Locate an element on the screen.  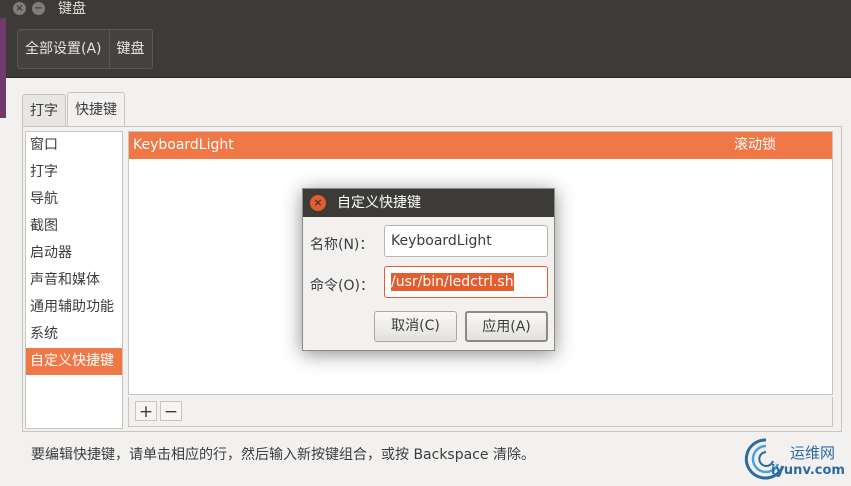
command-field: /usr/bin/ledctrl.sh is located at coordinates (466, 282).